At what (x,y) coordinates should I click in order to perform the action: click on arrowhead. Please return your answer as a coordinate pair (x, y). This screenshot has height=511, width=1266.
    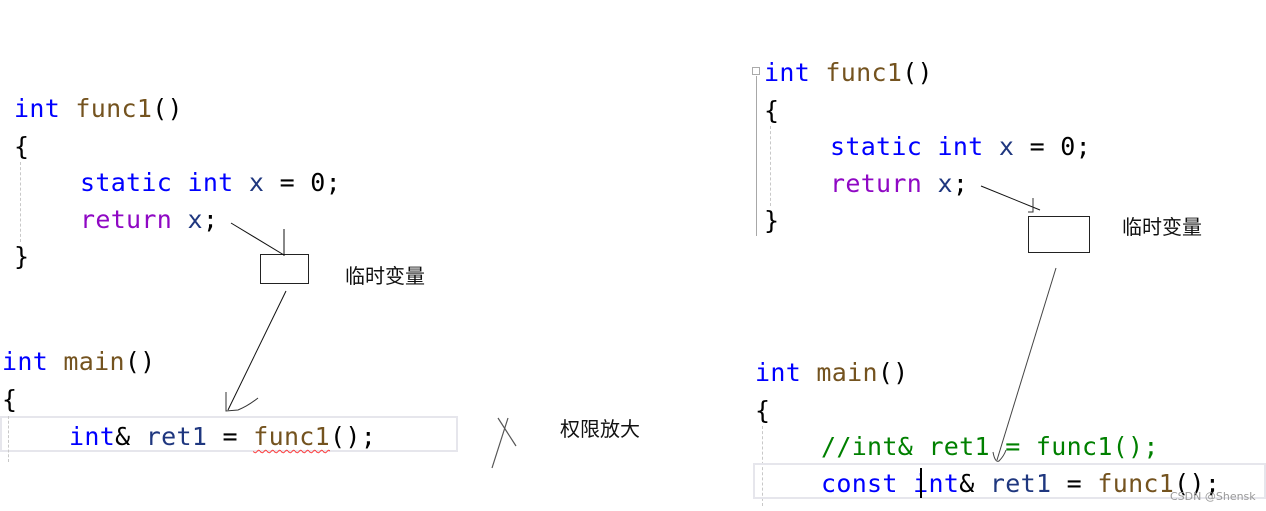
    Looking at the image, I should click on (242, 402).